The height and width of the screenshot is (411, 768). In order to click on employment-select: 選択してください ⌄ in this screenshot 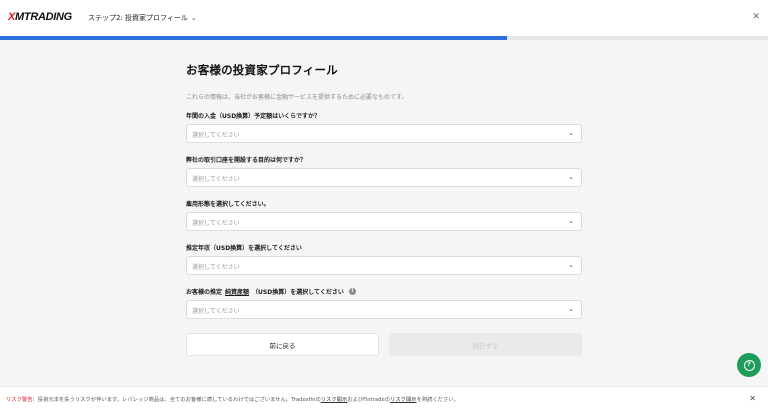, I will do `click(384, 221)`.